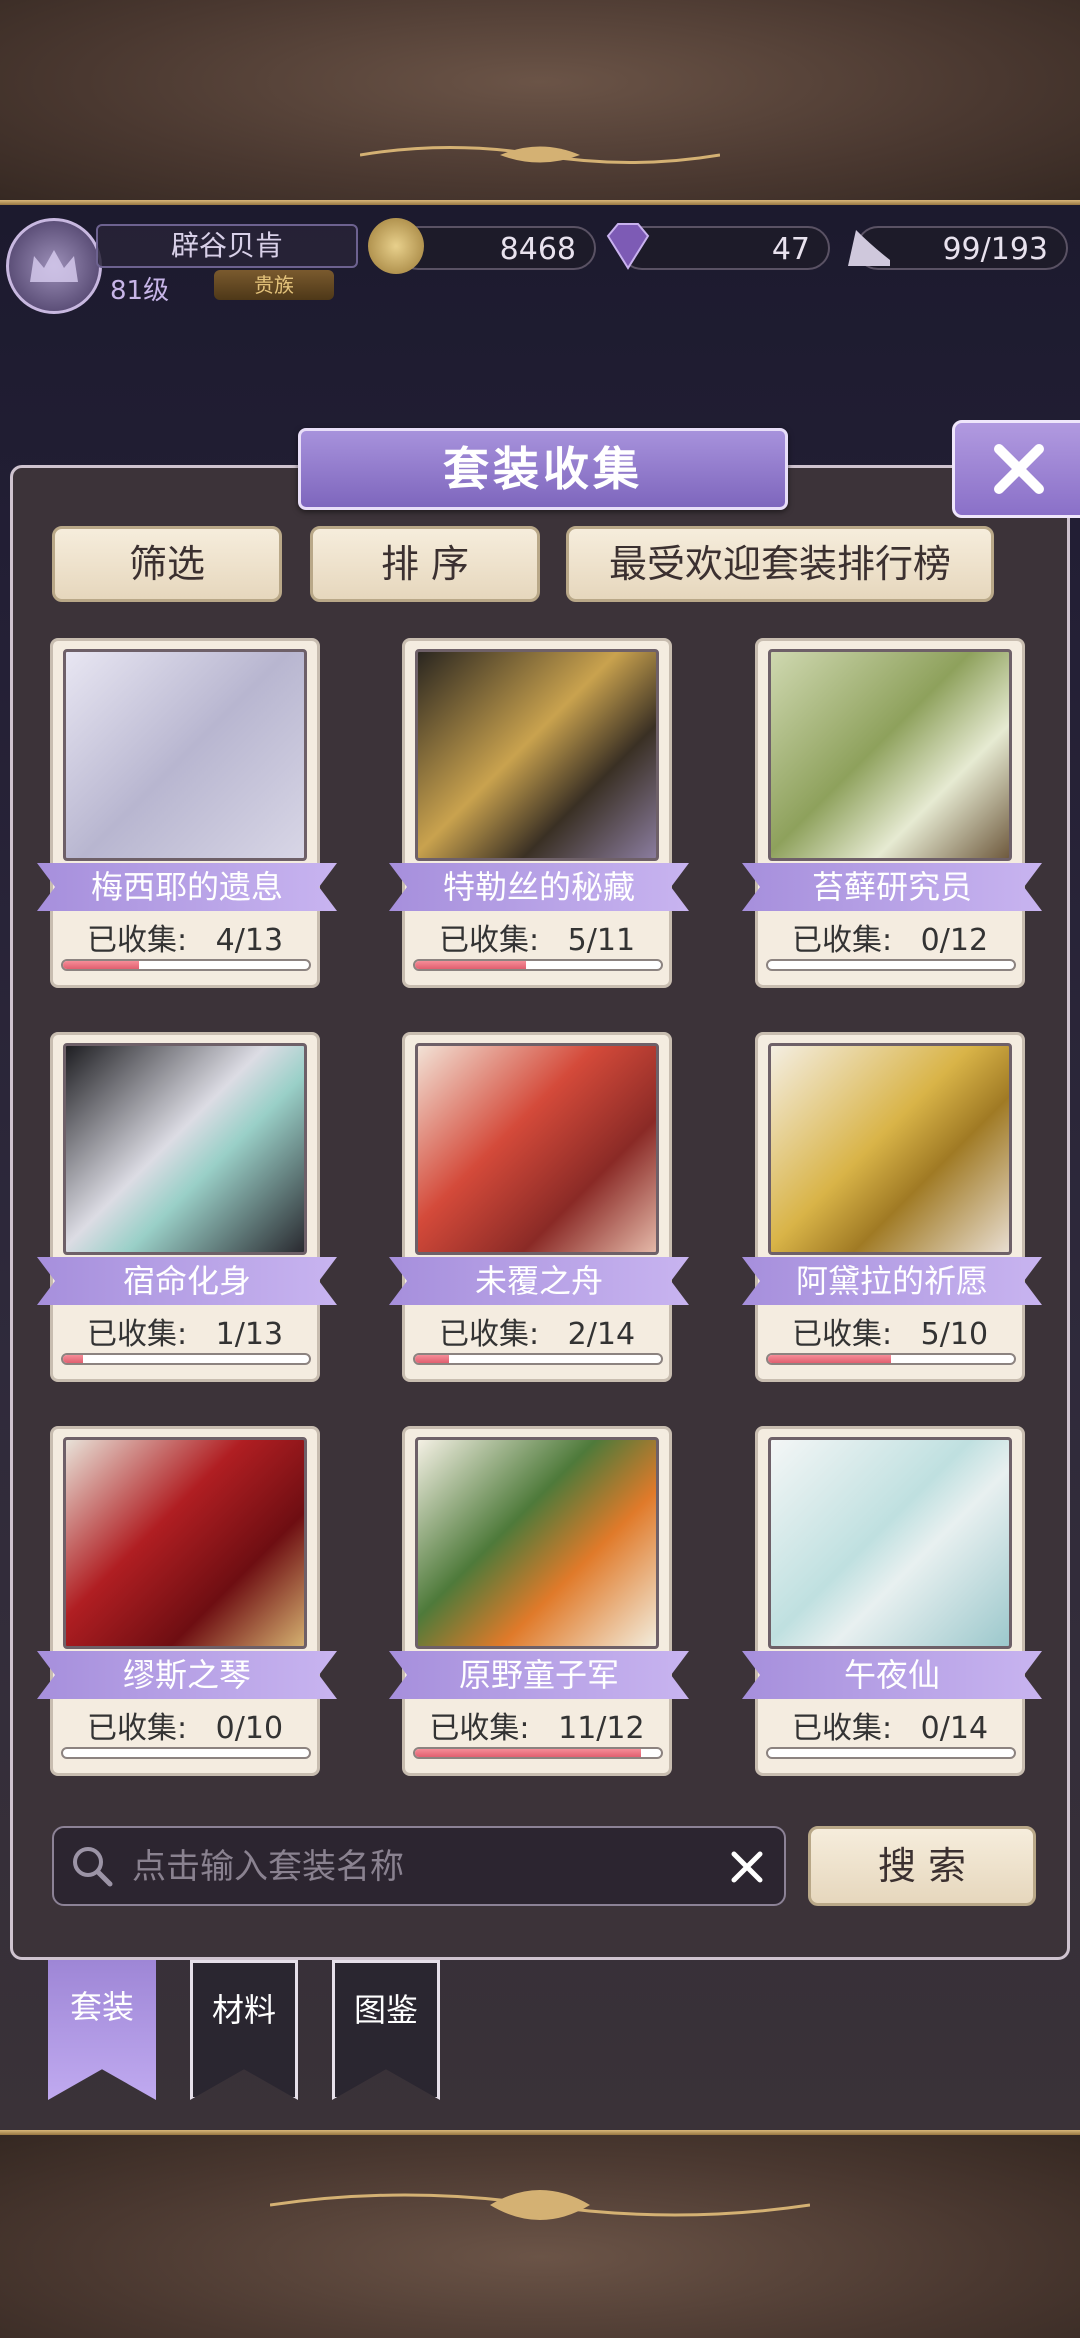 The width and height of the screenshot is (1080, 2338). Describe the element at coordinates (227, 246) in the screenshot. I see `player-name: 辟谷贝肯` at that location.